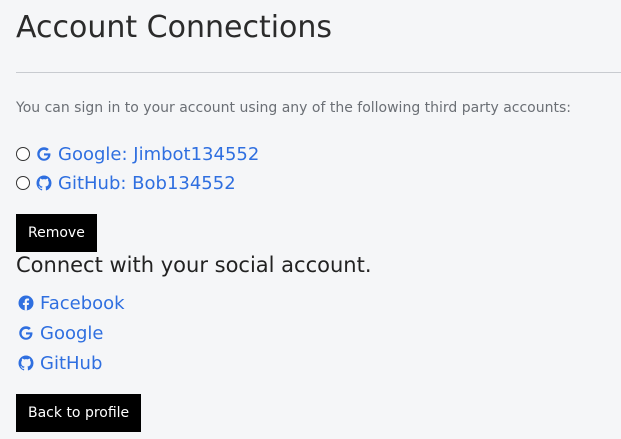 The height and width of the screenshot is (439, 621). I want to click on remove-button: Remove, so click(56, 233).